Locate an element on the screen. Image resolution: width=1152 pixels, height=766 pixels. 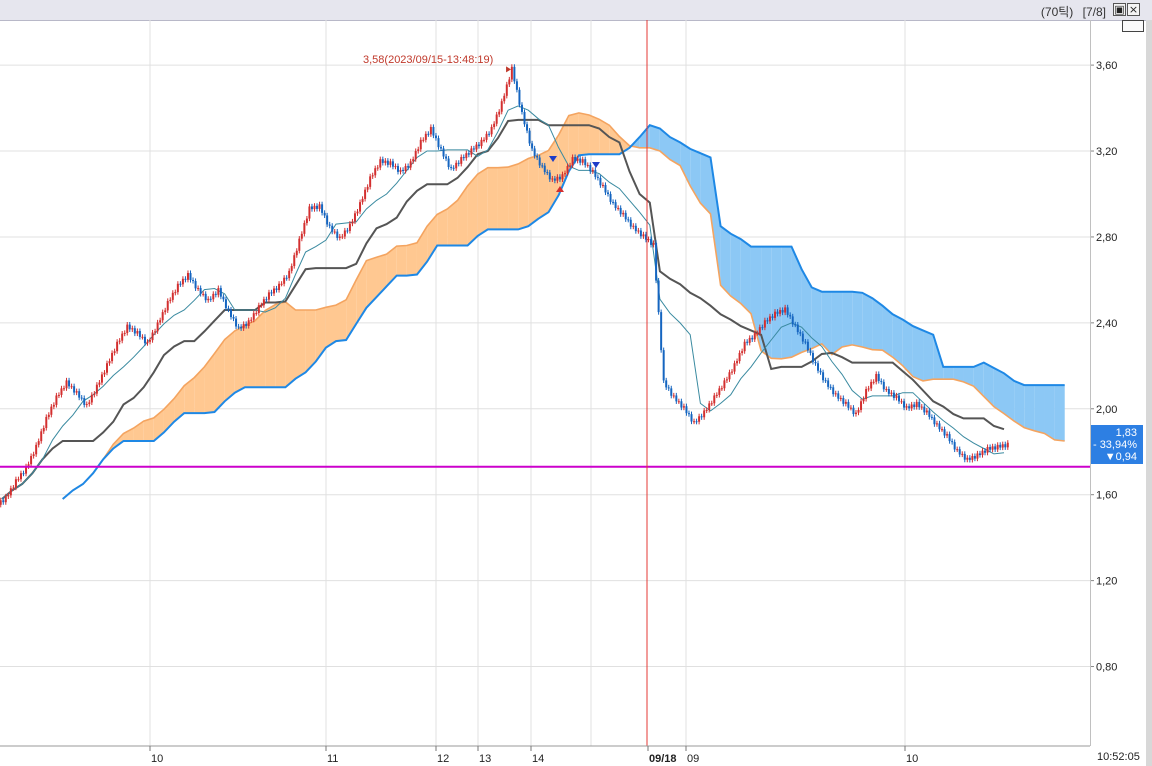
x-tick-label: 11 is located at coordinates (332, 759).